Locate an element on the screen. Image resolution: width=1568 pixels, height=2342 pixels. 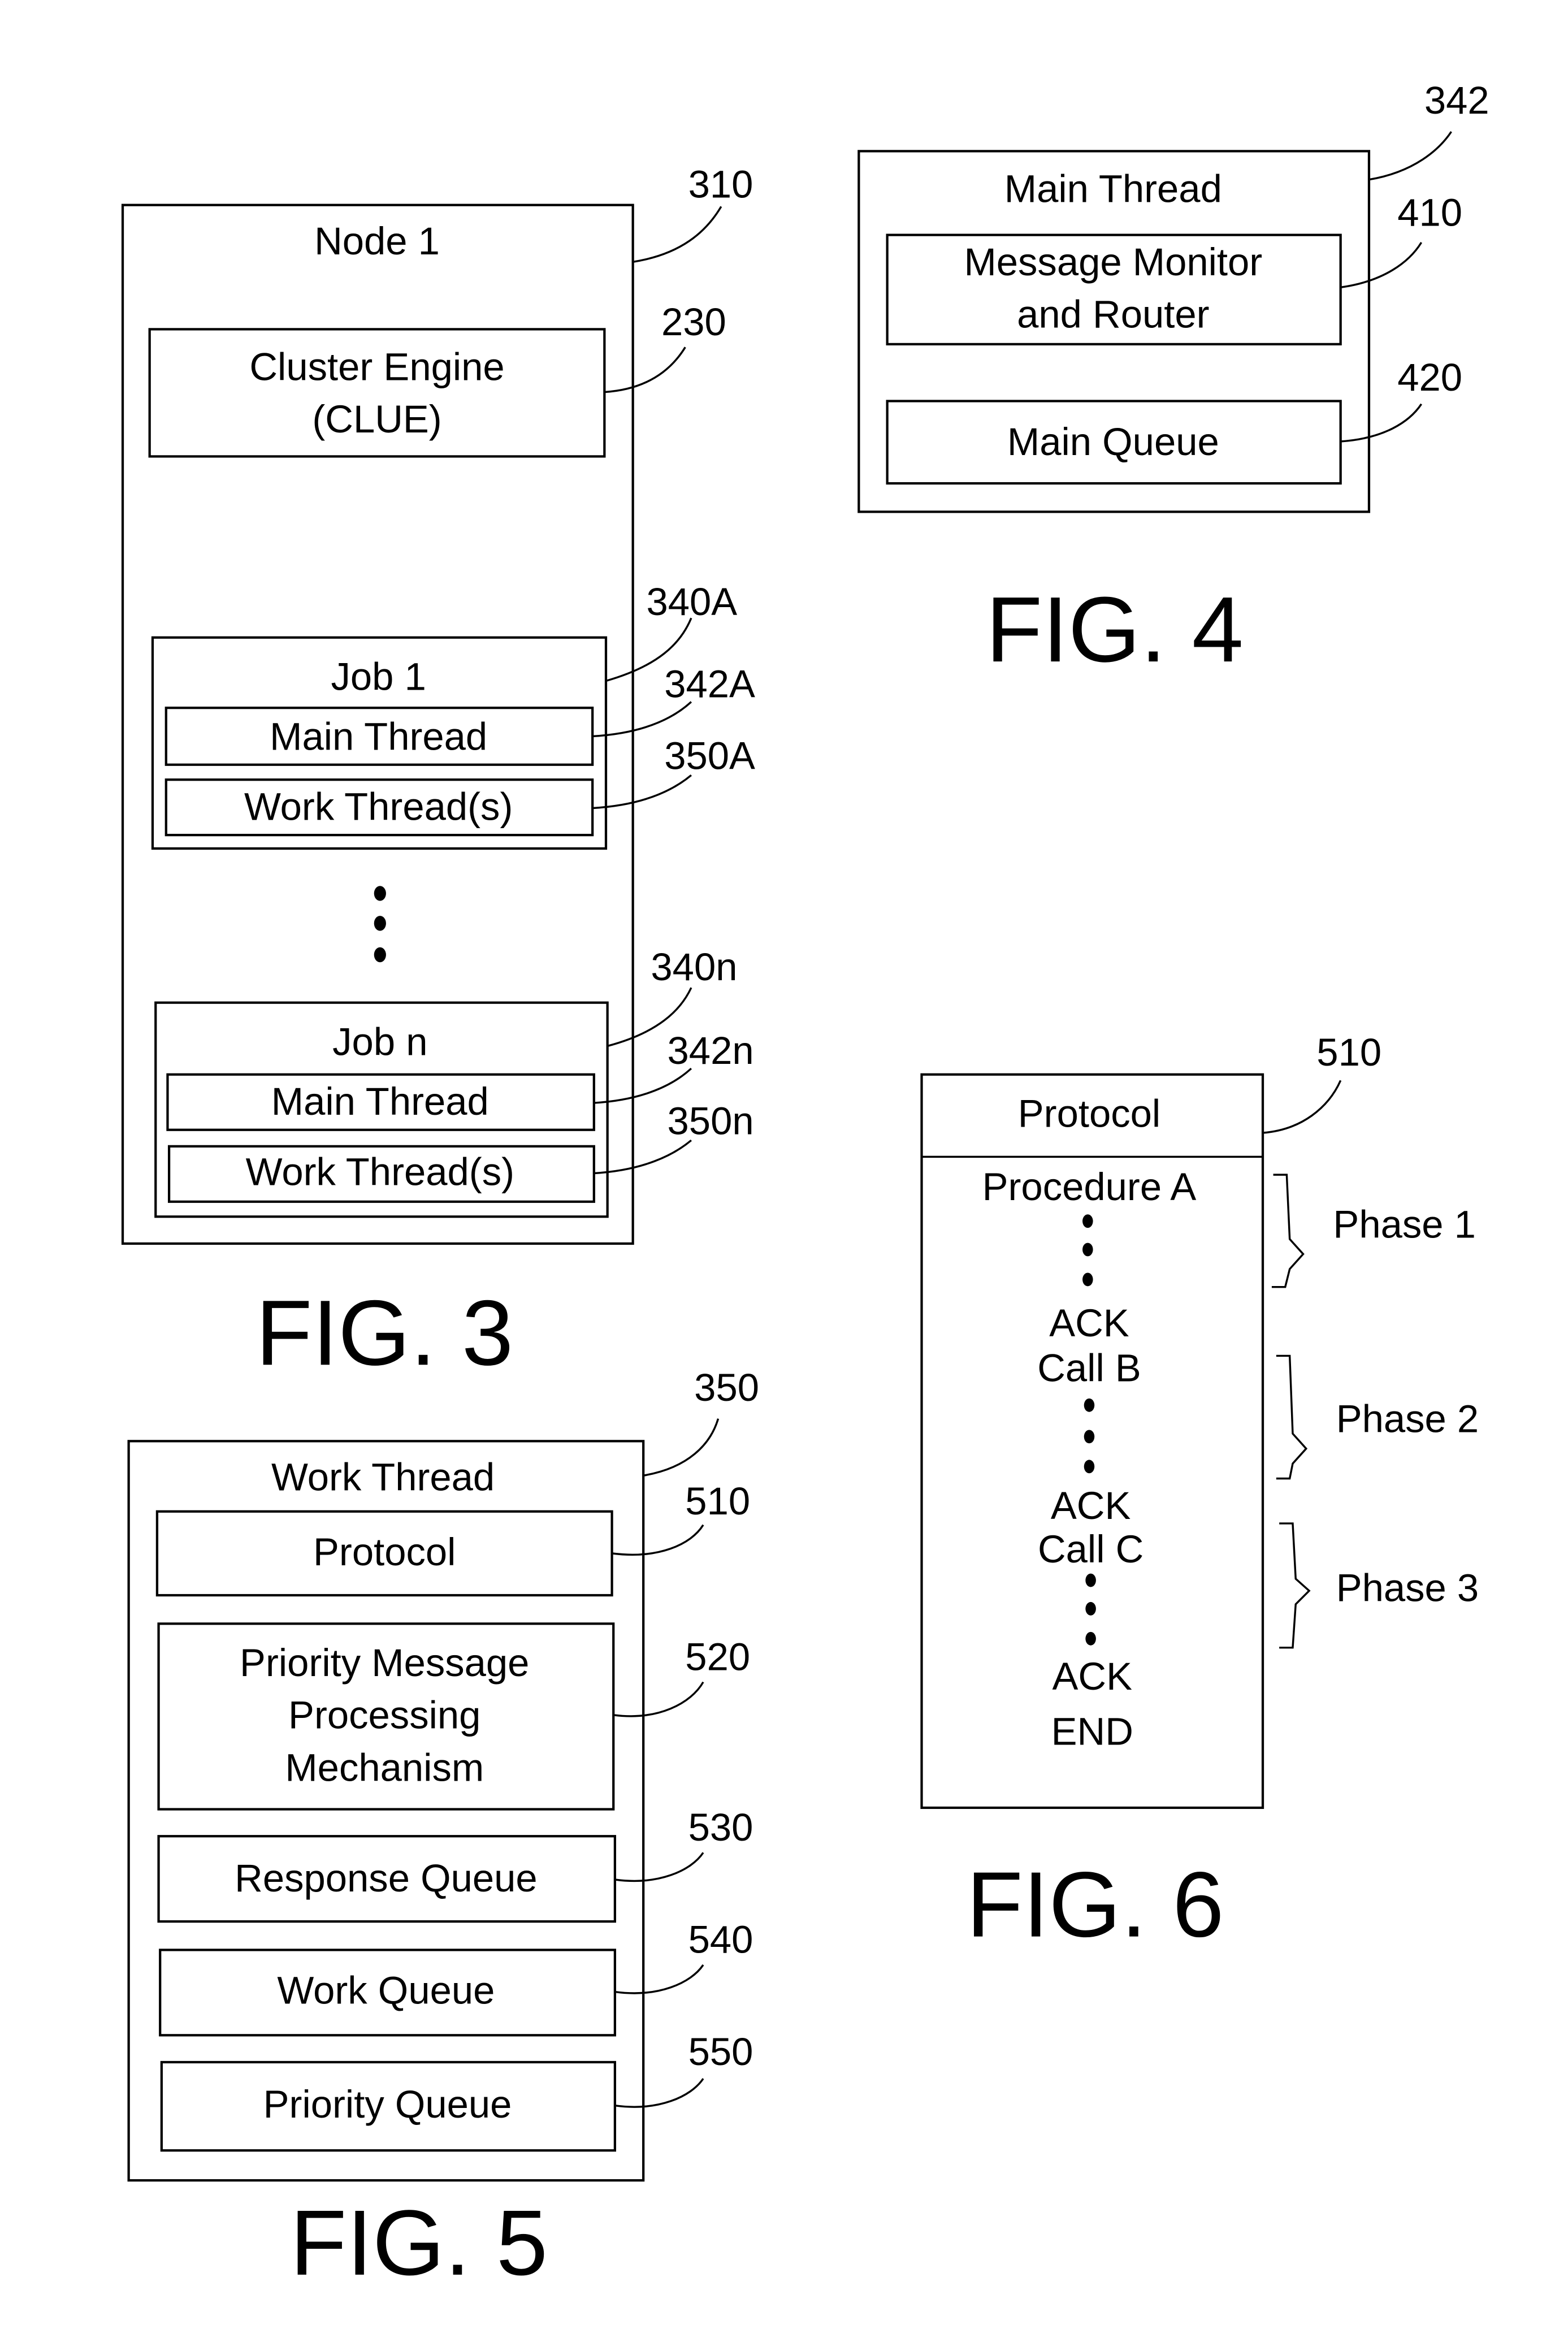
step-call-c: Call C is located at coordinates (1090, 1549).